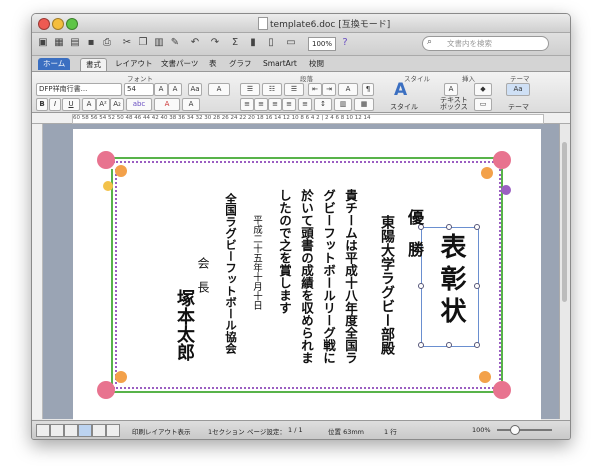 The image size is (600, 475). I want to click on print-layout-view-button, so click(85, 430).